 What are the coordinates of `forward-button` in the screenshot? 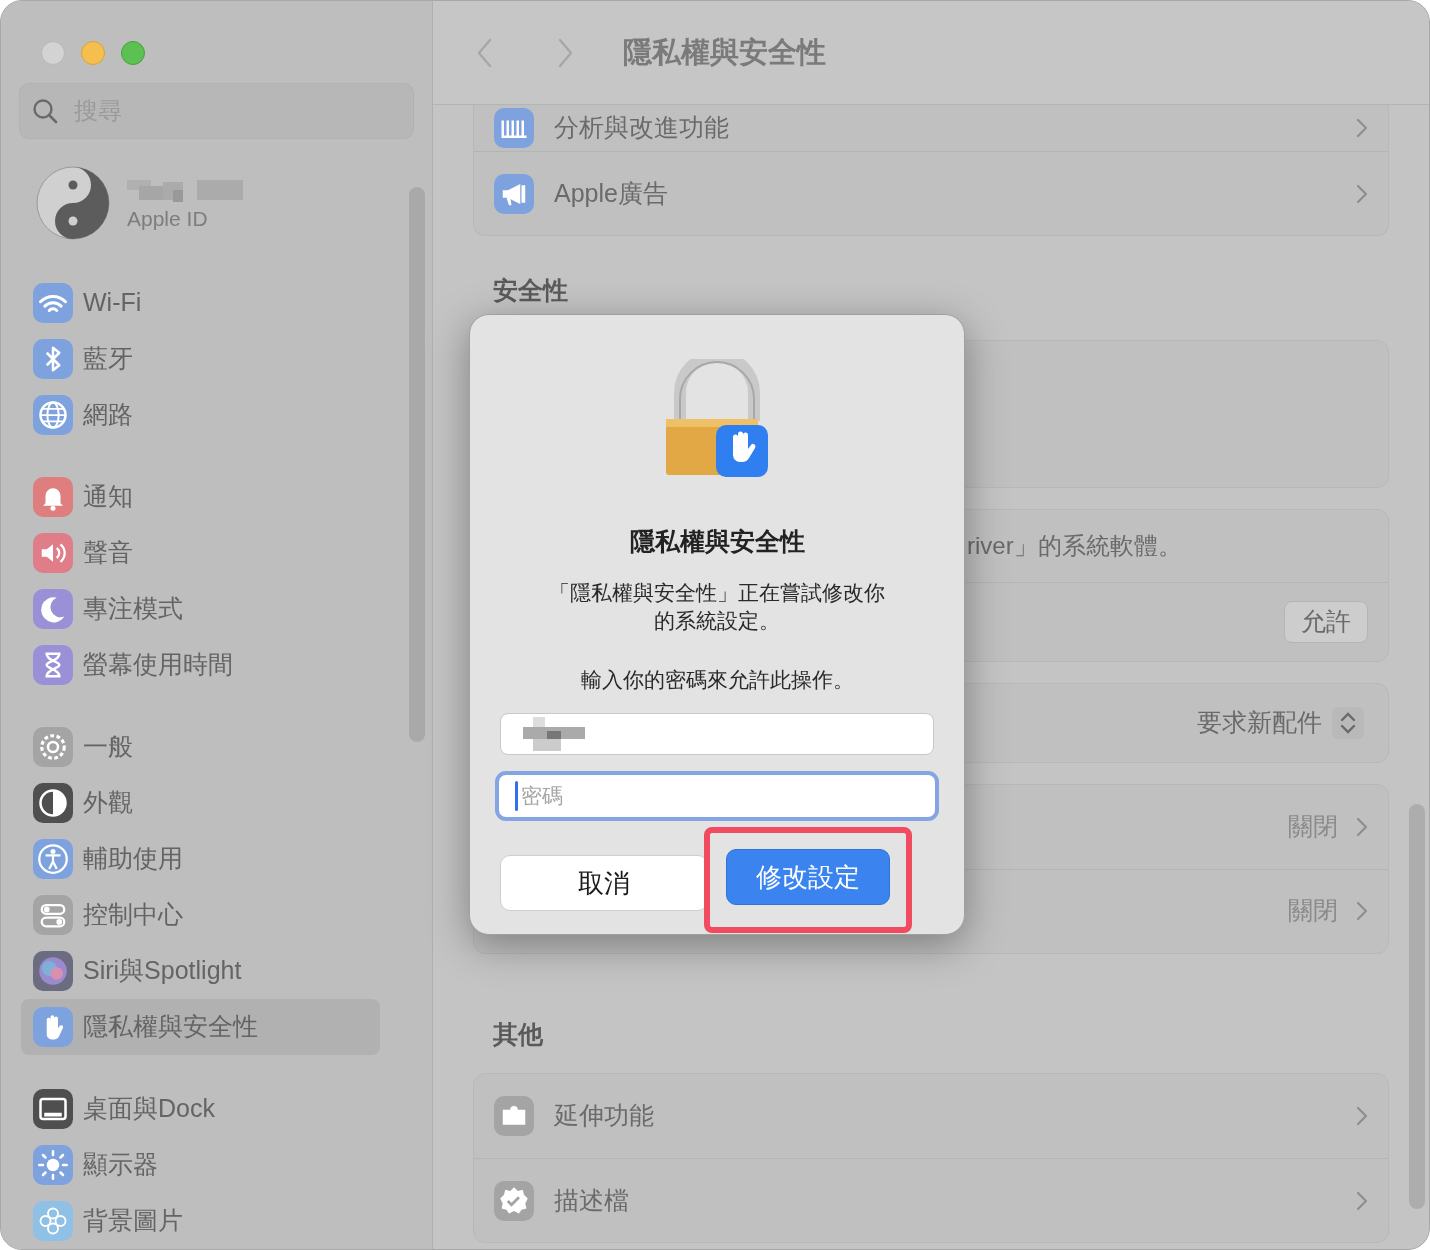 It's located at (565, 52).